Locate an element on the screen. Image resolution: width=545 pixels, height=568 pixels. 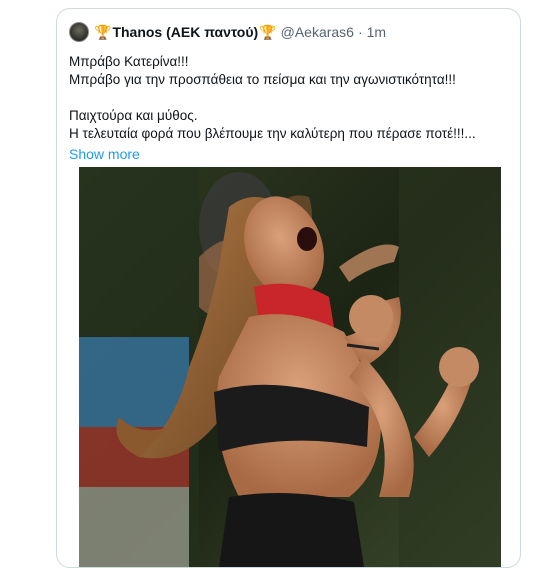
show-more-link: Show more is located at coordinates (289, 154).